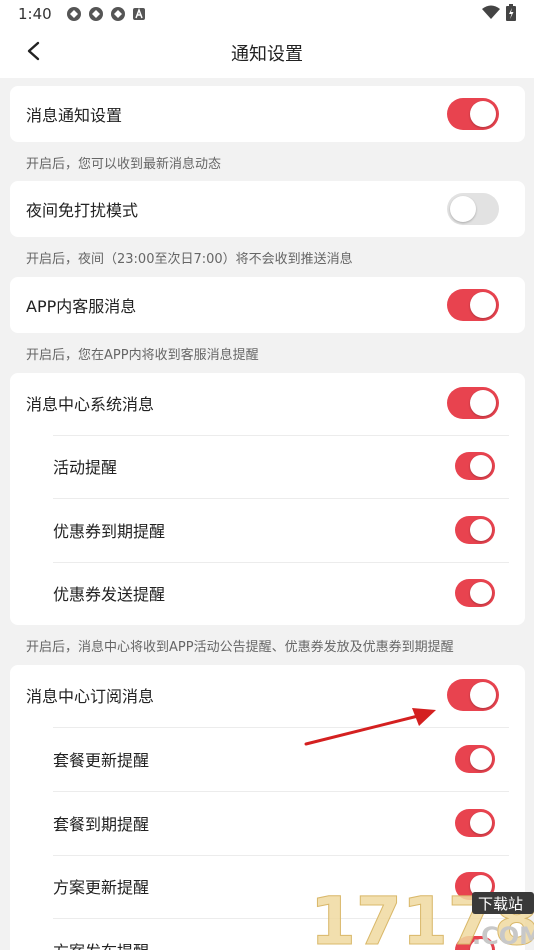 The height and width of the screenshot is (950, 534). Describe the element at coordinates (81, 306) in the screenshot. I see `setting-label: APP内客服消息` at that location.